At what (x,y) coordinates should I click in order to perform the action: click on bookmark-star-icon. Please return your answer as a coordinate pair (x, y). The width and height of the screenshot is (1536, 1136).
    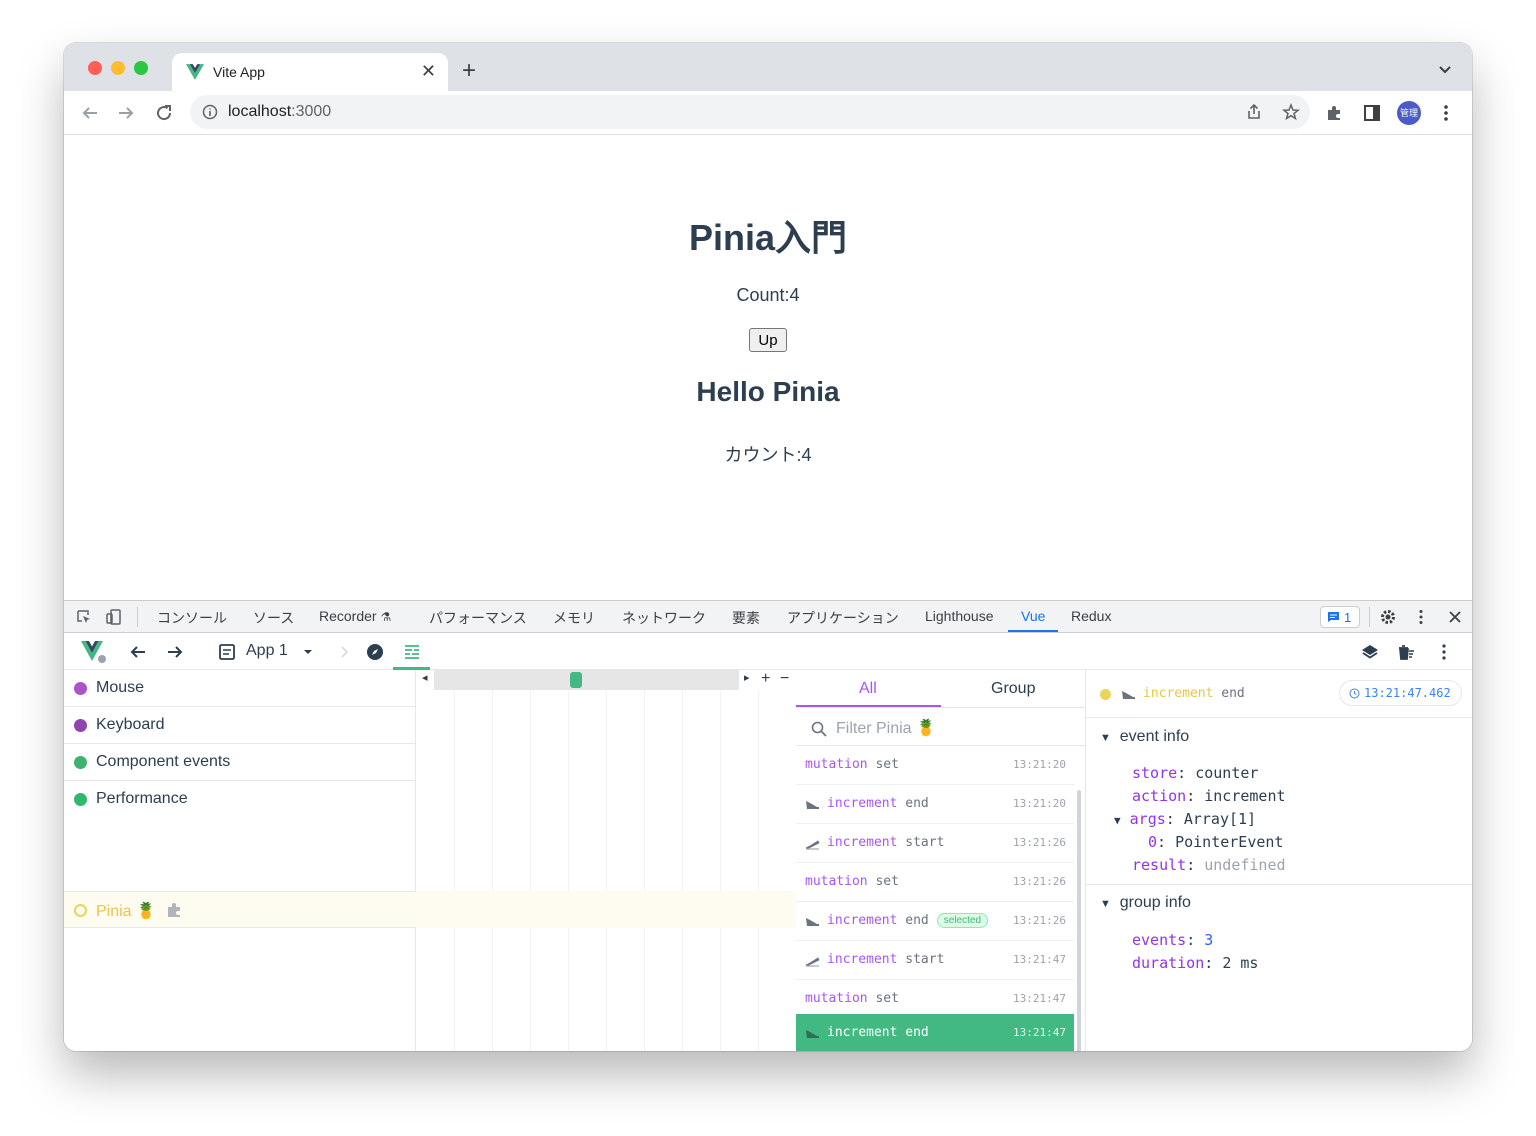
    Looking at the image, I should click on (1291, 112).